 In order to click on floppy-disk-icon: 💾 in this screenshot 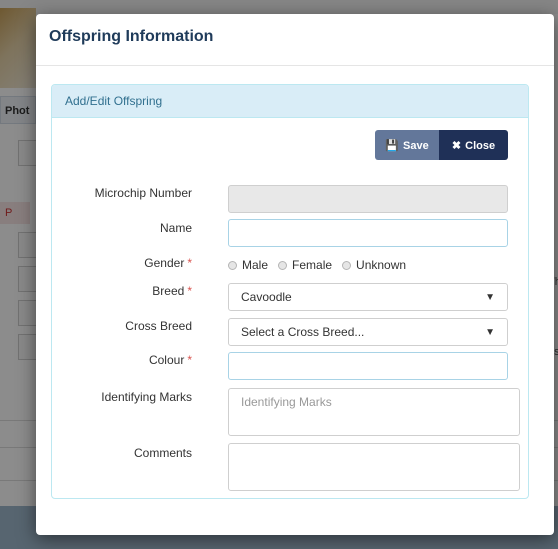, I will do `click(392, 145)`.